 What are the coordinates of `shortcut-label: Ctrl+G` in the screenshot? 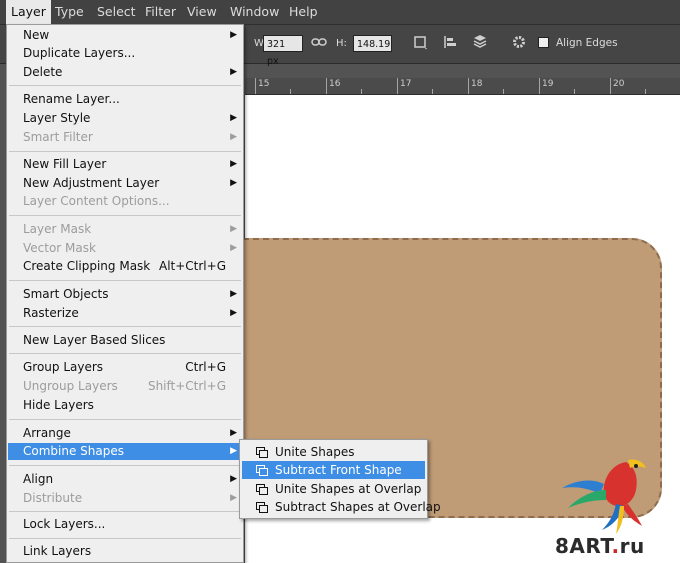 It's located at (205, 367).